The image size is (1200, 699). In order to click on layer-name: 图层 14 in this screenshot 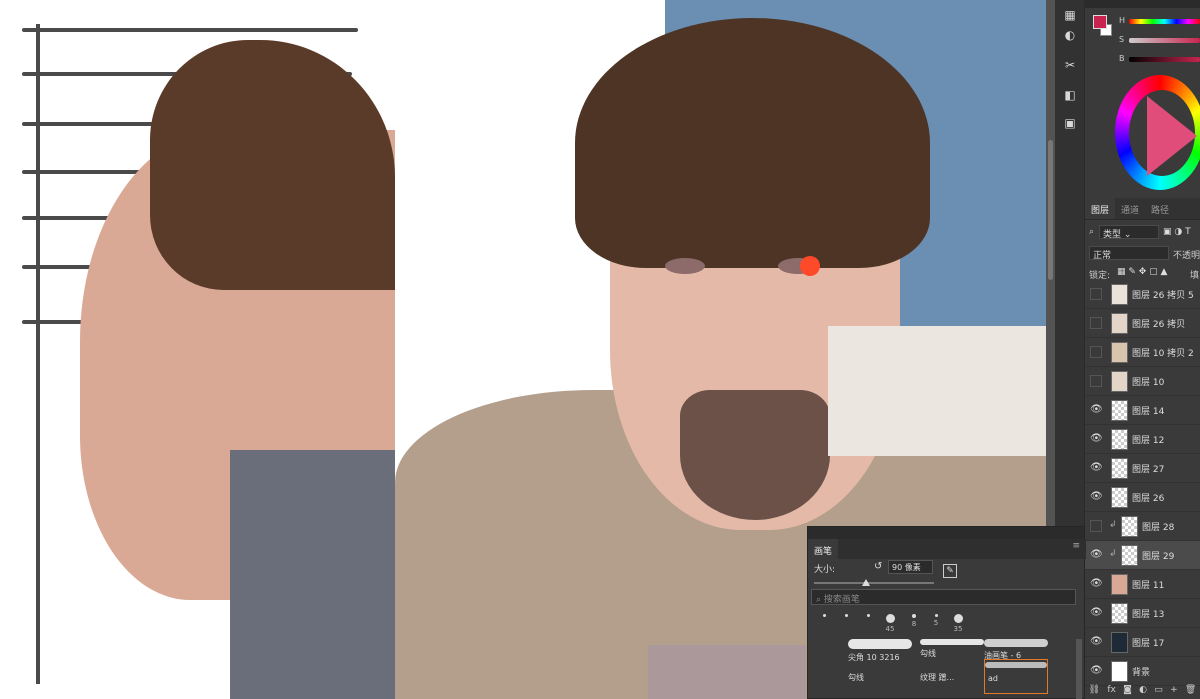, I will do `click(1148, 410)`.